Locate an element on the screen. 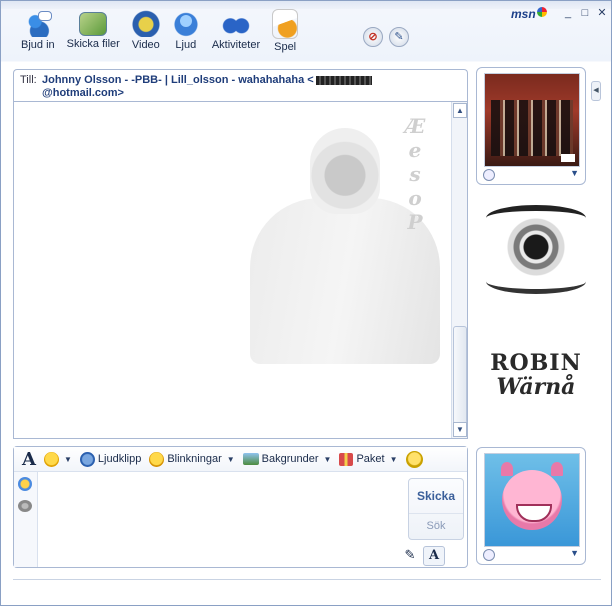  games-icon is located at coordinates (285, 24).